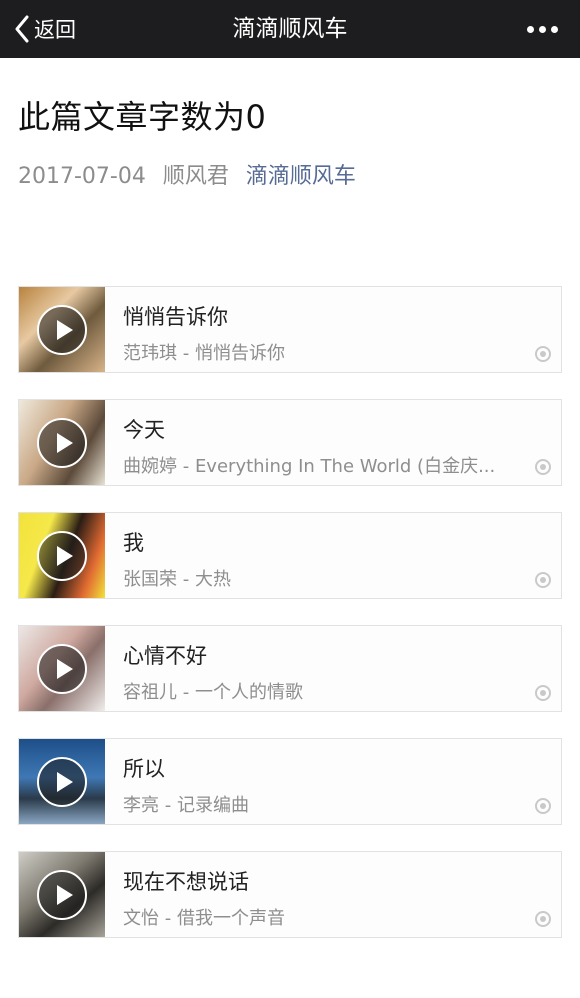 The image size is (580, 998). What do you see at coordinates (195, 176) in the screenshot?
I see `author-name: 顺风君` at bounding box center [195, 176].